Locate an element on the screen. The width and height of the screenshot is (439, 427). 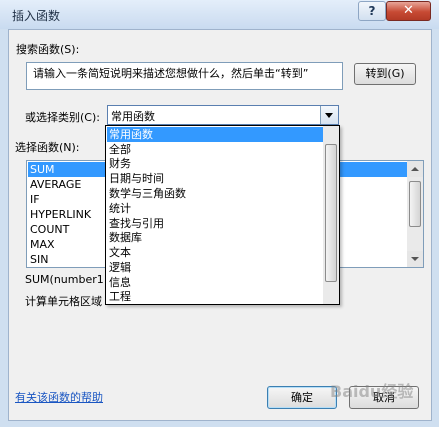
dropdown-scrollbar-thumb is located at coordinates (331, 213).